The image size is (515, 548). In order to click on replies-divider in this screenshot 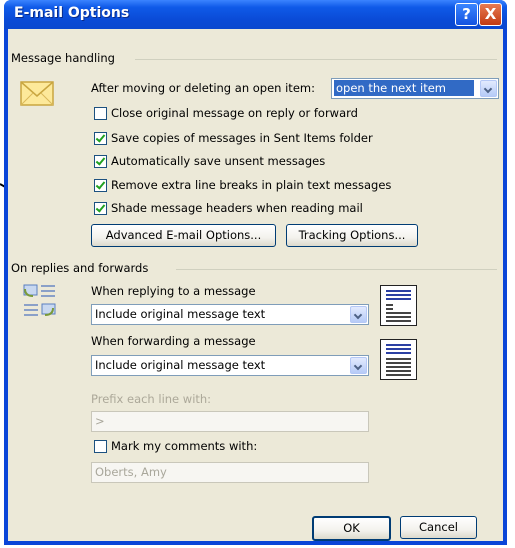, I will do `click(336, 269)`.